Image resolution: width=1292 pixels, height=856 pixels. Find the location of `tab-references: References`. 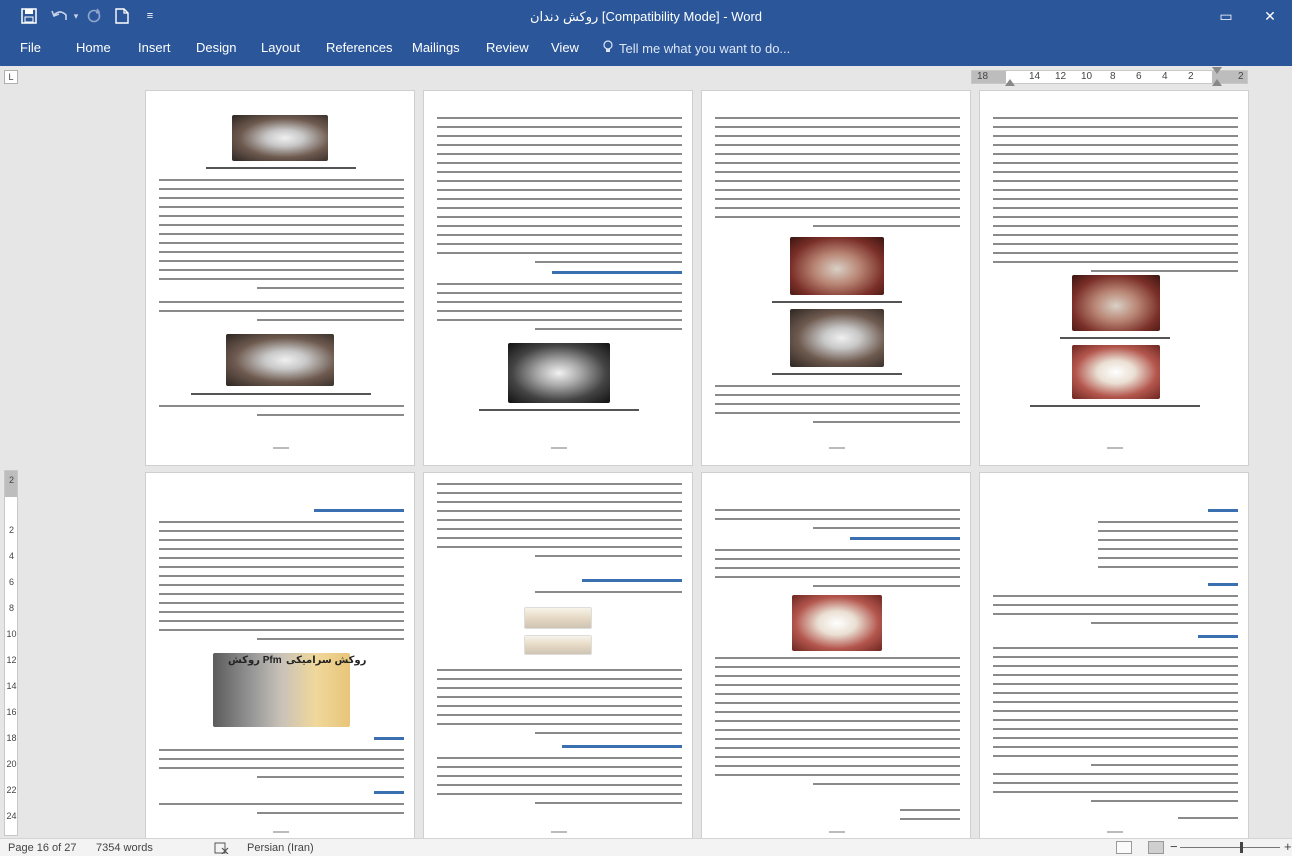

tab-references: References is located at coordinates (359, 47).